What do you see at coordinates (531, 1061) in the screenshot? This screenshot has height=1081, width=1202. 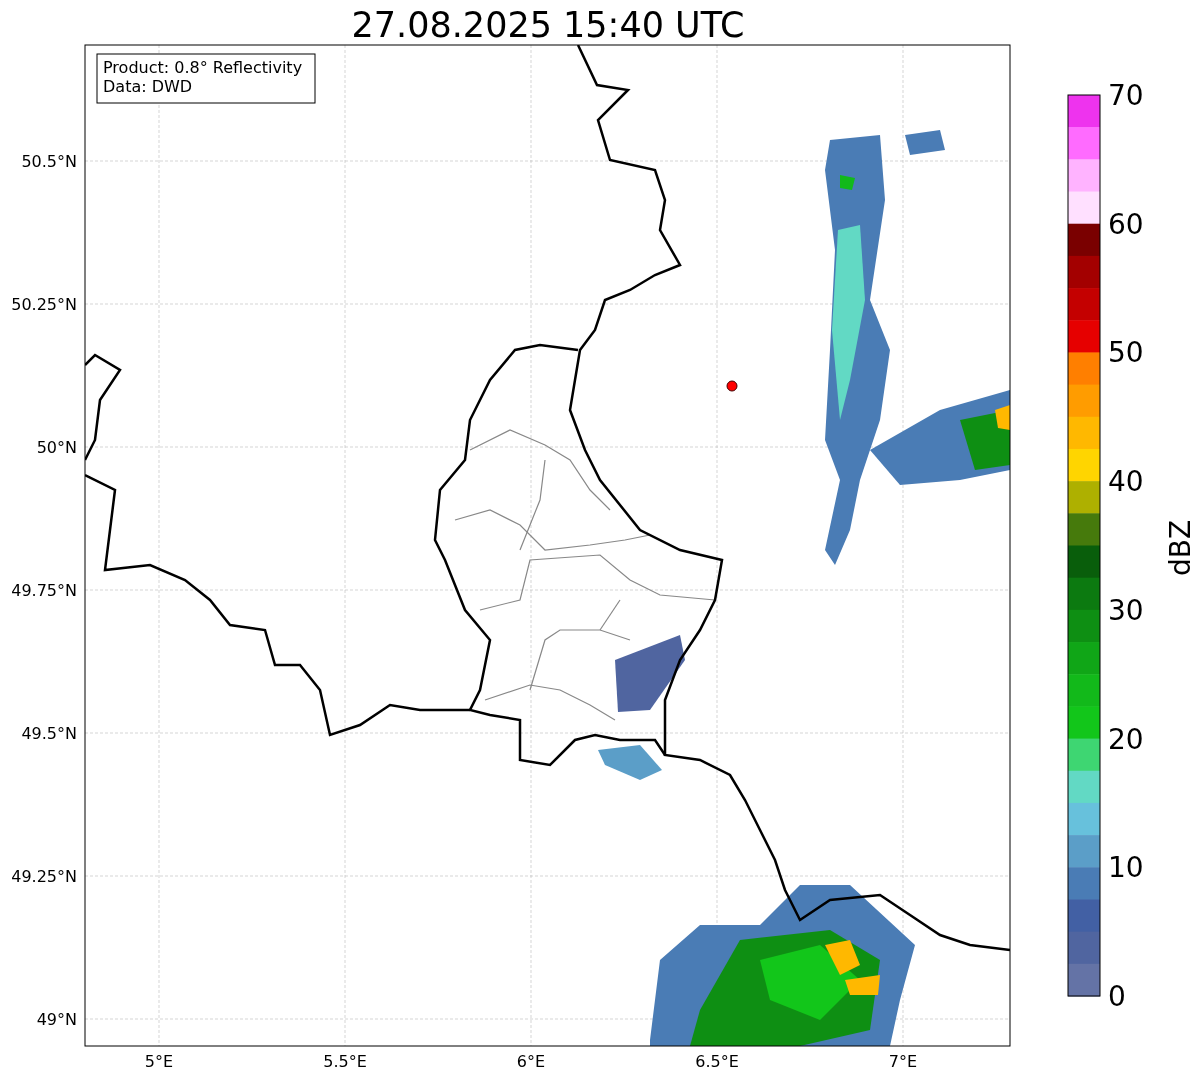 I see `longitude-label: 6°E` at bounding box center [531, 1061].